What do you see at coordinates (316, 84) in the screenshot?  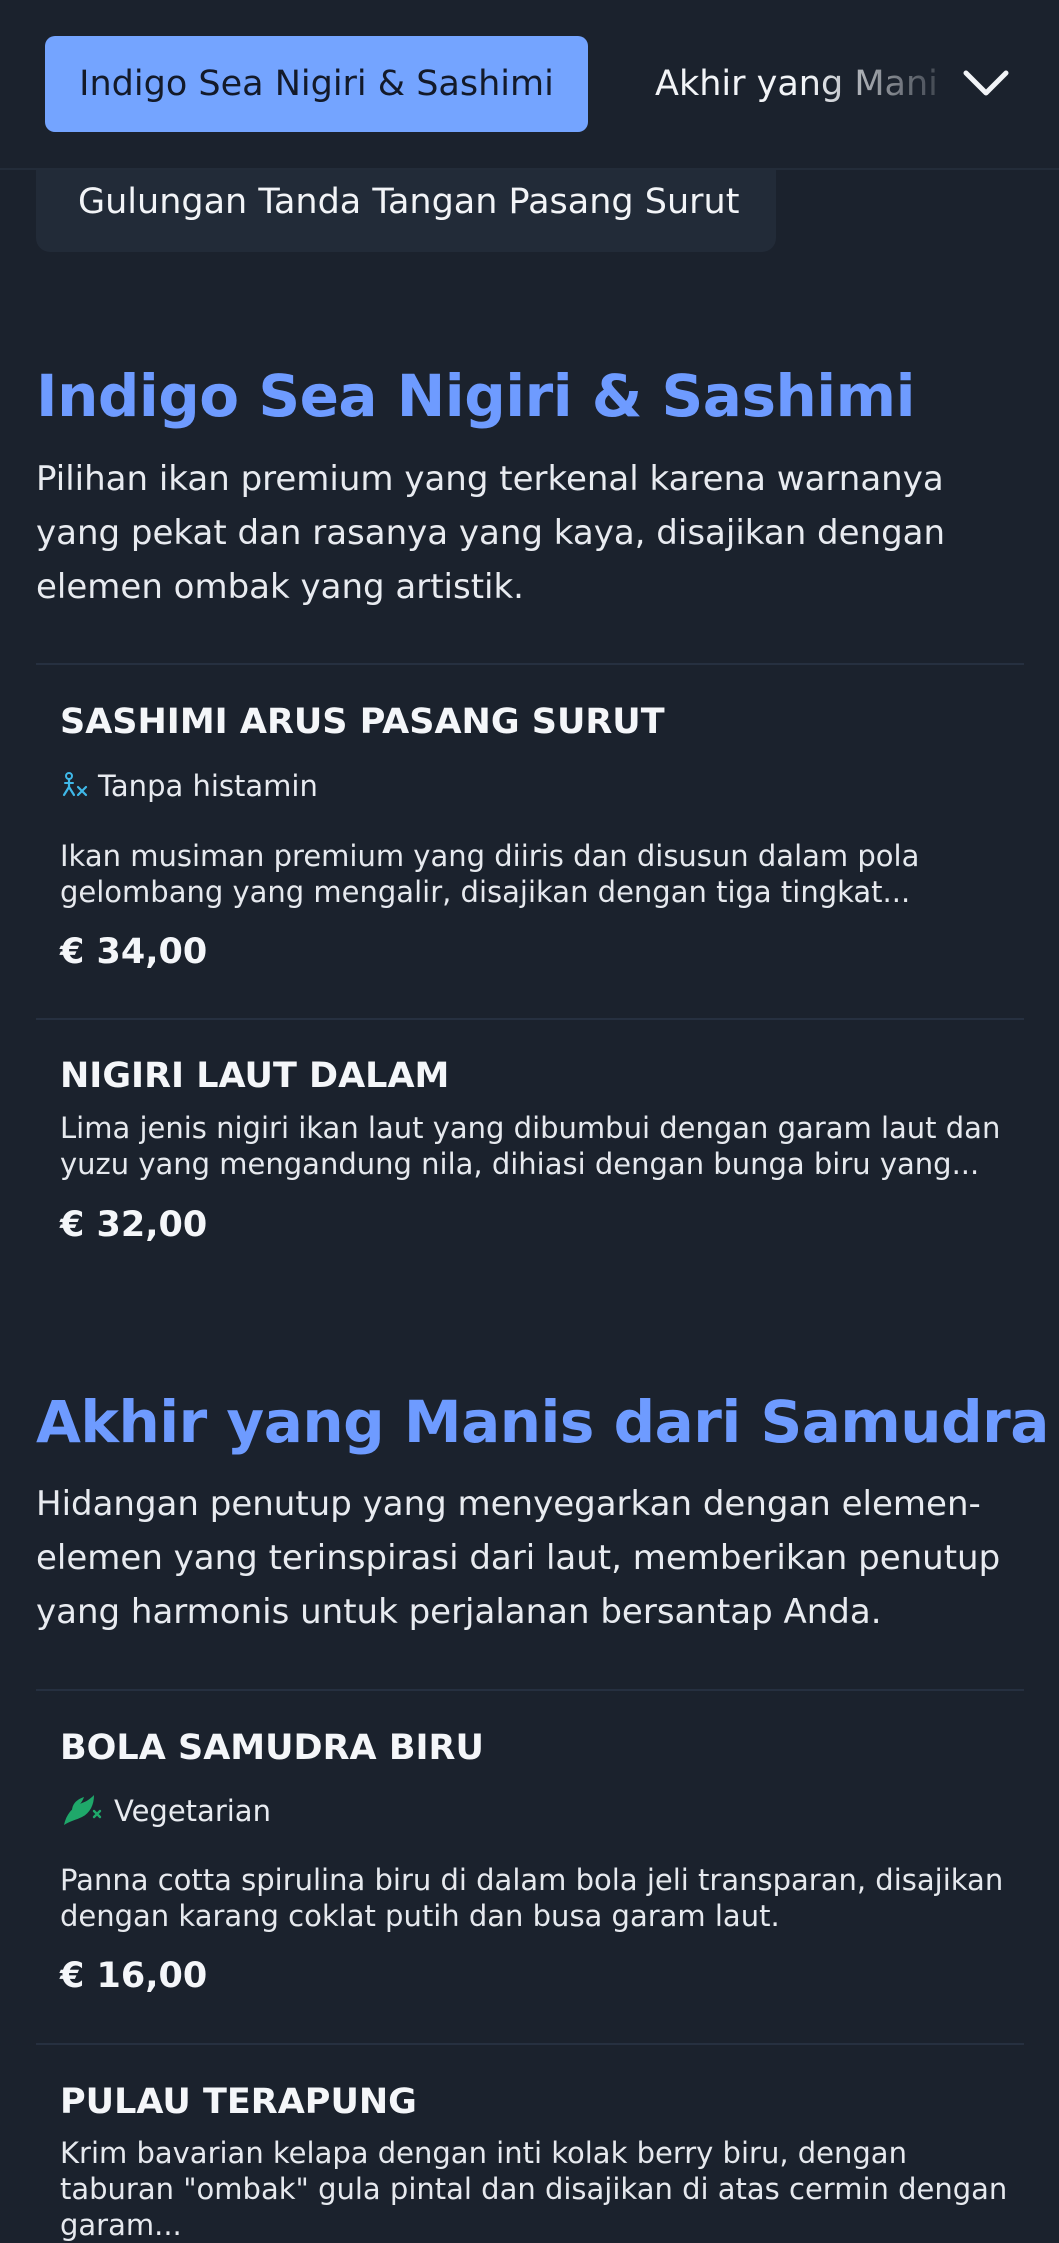 I see `category-tab-active: Indigo Sea Nigiri & Sashimi` at bounding box center [316, 84].